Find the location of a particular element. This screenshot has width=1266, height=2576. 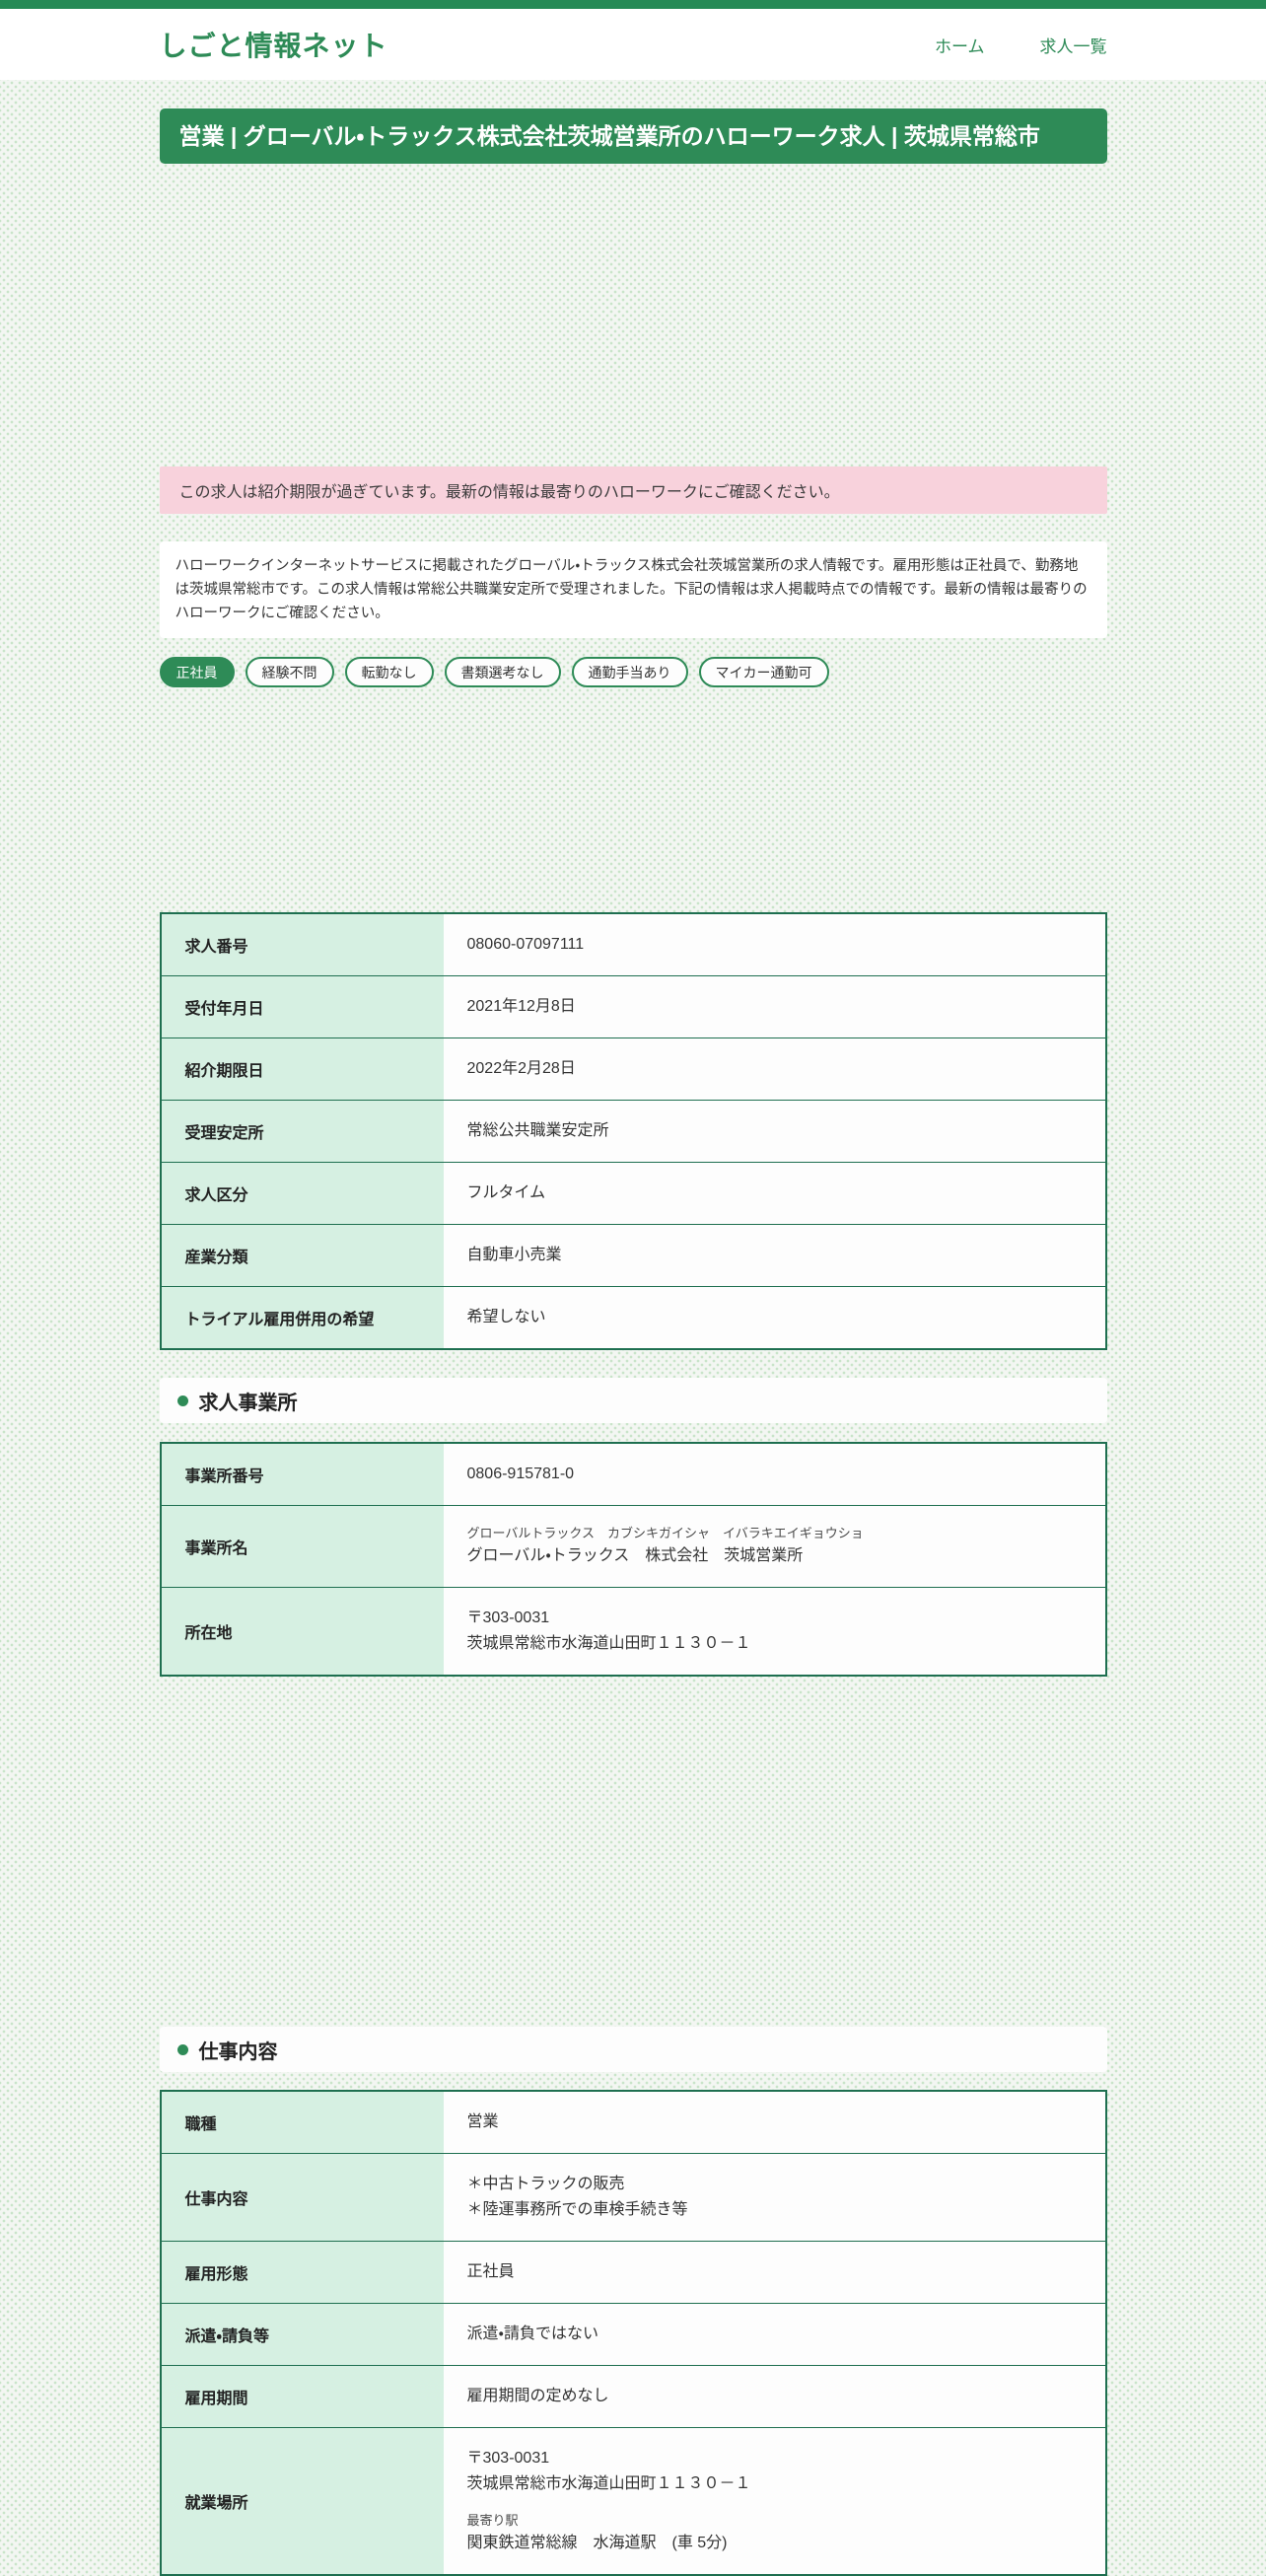

table-row: 受付年月日 2021年12月8日 is located at coordinates (633, 1007).